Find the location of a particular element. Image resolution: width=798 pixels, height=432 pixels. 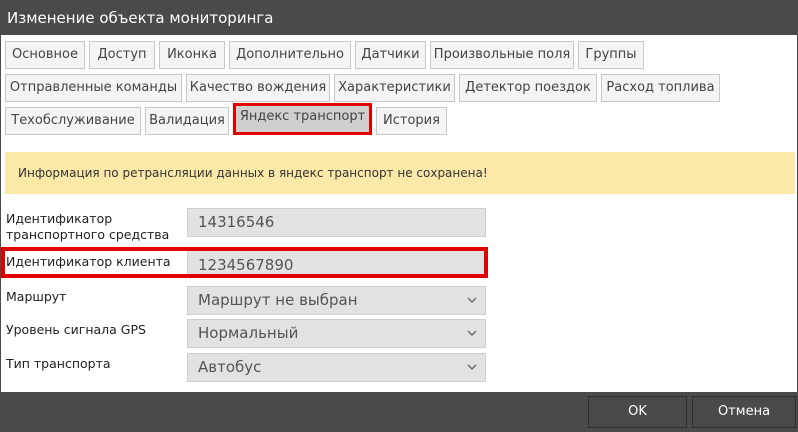

client-id-highlight-frame is located at coordinates (244, 262).